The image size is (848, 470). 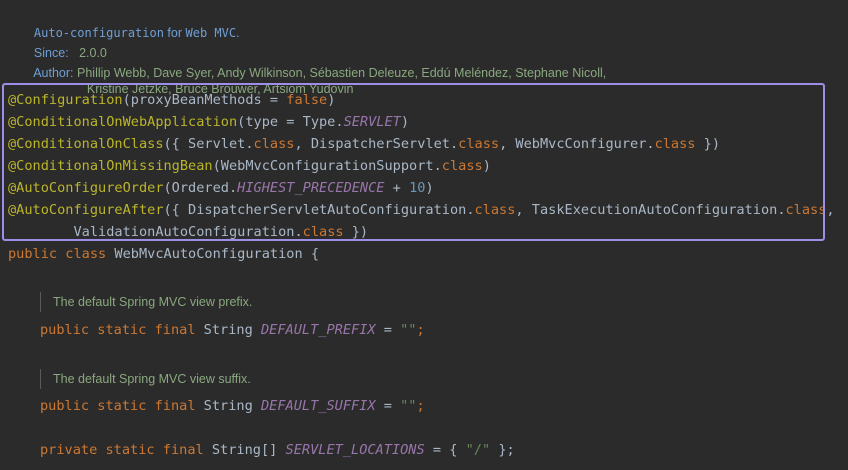 What do you see at coordinates (86, 210) in the screenshot?
I see `annotation-auto-configure-after: @AutoConfigureAfter` at bounding box center [86, 210].